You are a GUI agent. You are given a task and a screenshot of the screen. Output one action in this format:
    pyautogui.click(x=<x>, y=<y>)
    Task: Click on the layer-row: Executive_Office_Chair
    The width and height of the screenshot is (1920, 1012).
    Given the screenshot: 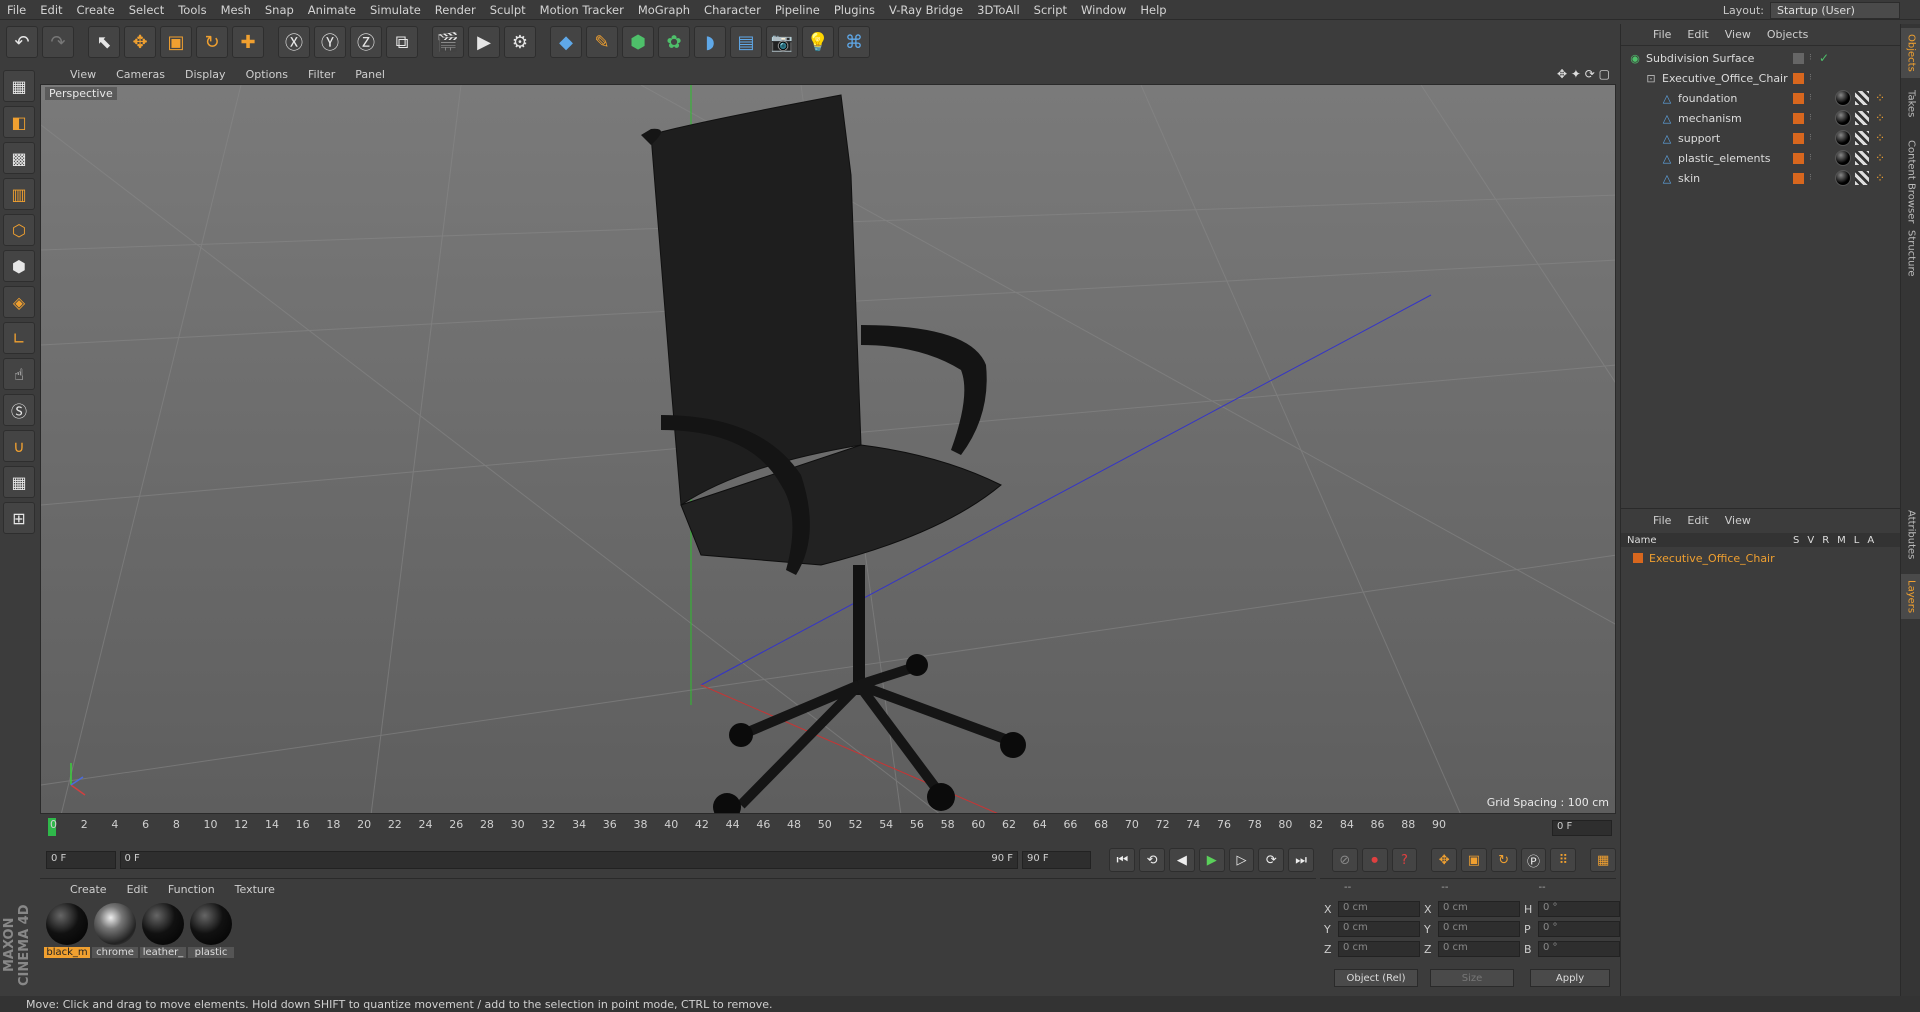 What is the action you would take?
    pyautogui.click(x=1761, y=558)
    